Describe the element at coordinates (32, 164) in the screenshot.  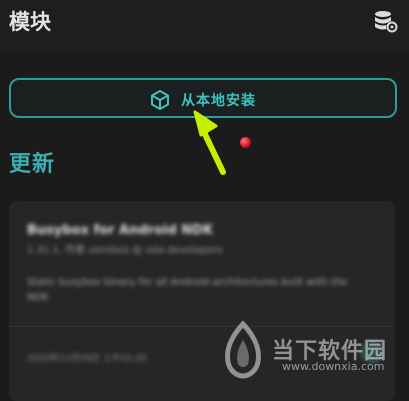
I see `section-title-updates: 更新` at that location.